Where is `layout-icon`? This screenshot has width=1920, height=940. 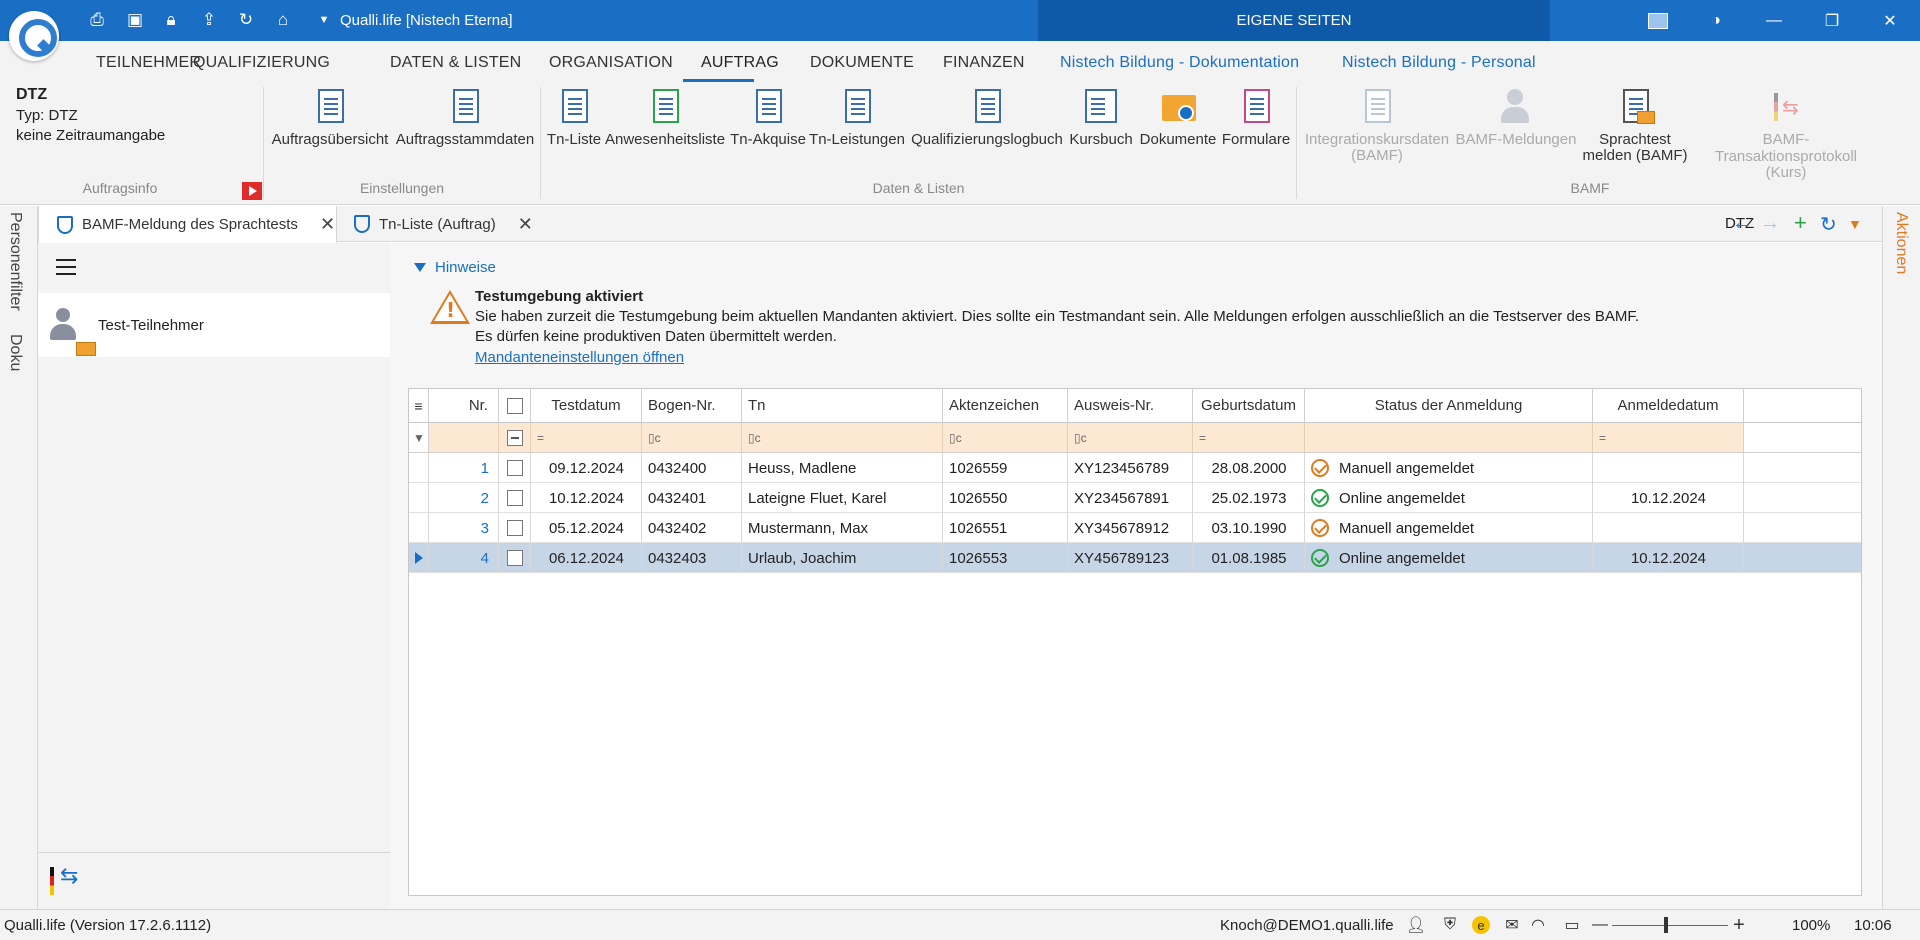
layout-icon is located at coordinates (1658, 20).